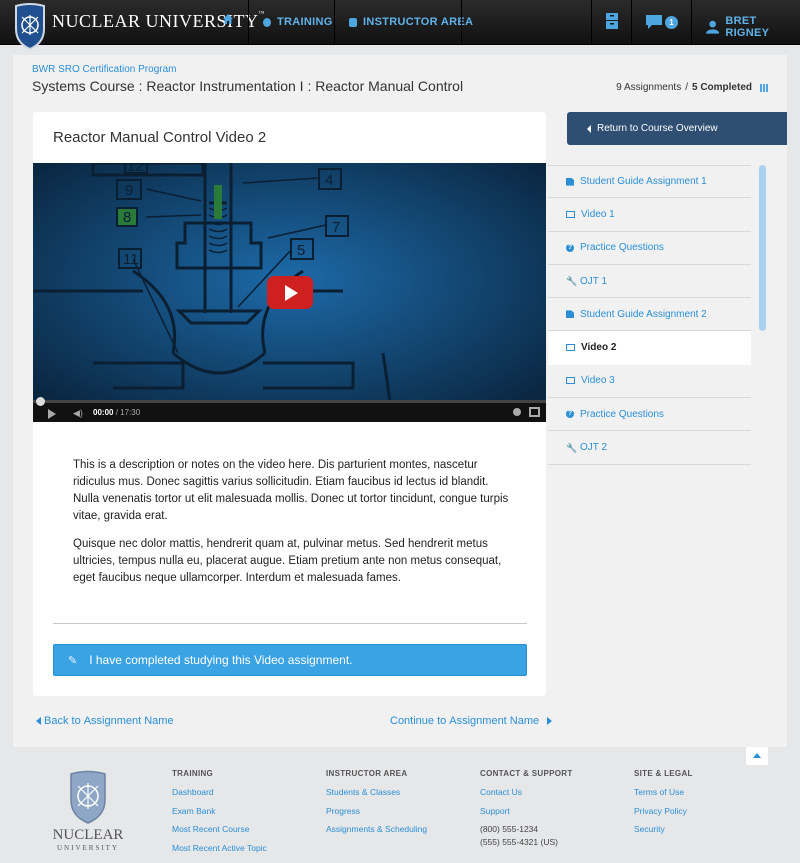 This screenshot has height=863, width=800. I want to click on footer-phone: (800) 555-1234, so click(509, 829).